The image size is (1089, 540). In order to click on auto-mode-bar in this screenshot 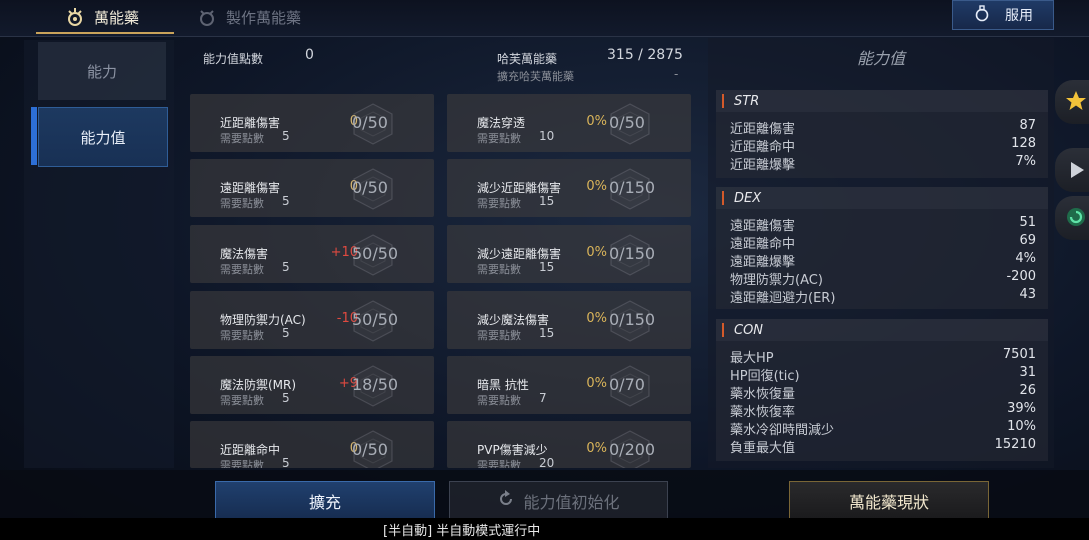, I will do `click(544, 529)`.